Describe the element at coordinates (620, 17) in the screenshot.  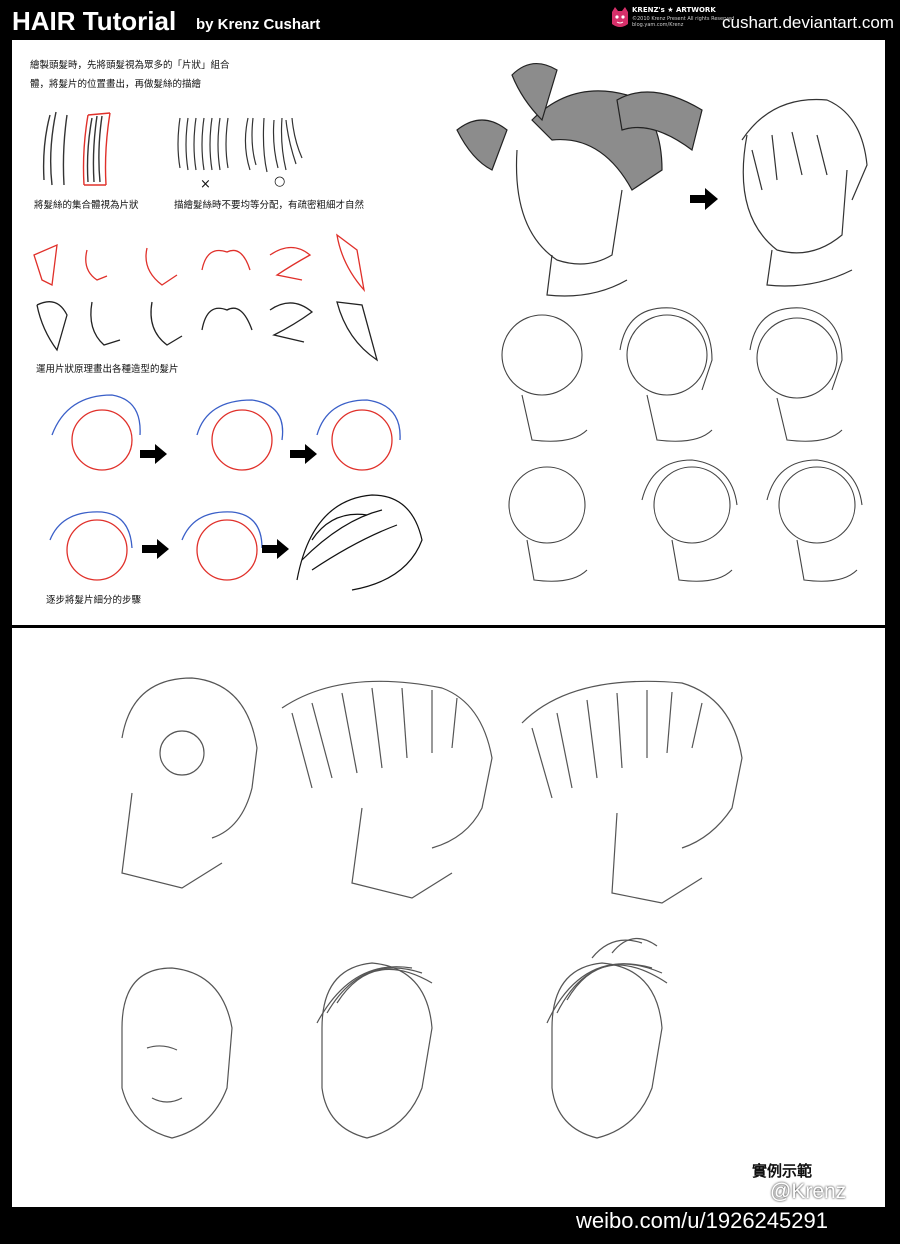
I see `cat-mascot-icon` at that location.